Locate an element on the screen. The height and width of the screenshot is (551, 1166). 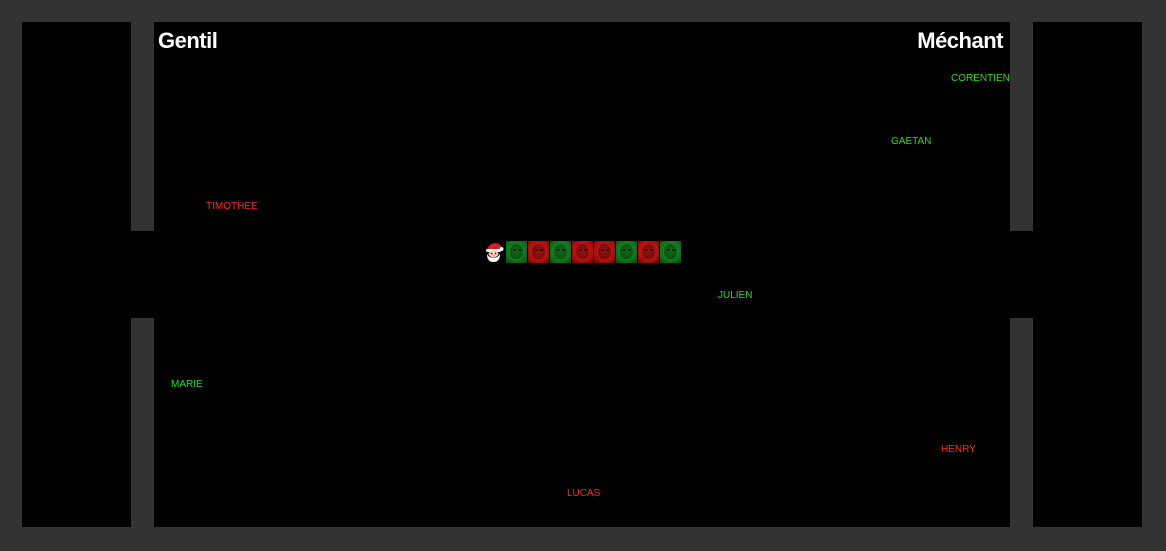
bad-side-title: Méchant is located at coordinates (960, 40).